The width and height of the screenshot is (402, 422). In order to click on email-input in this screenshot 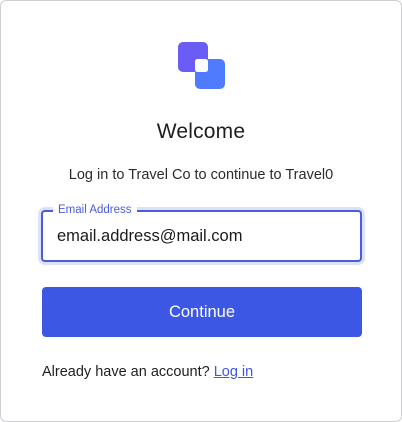, I will do `click(202, 236)`.